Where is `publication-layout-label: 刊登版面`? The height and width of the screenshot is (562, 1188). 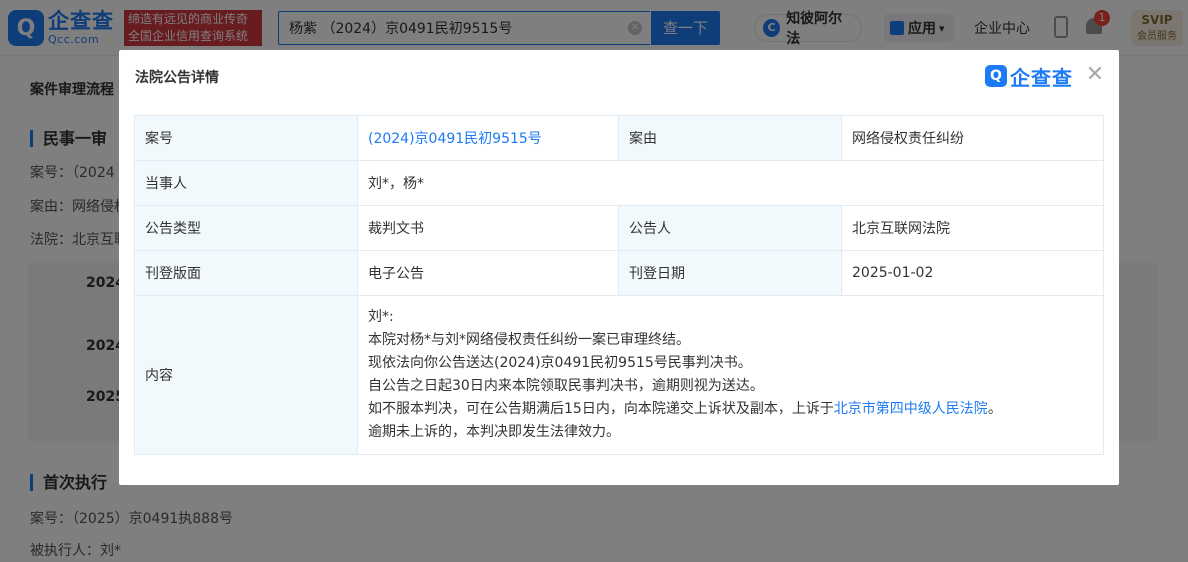
publication-layout-label: 刊登版面 is located at coordinates (246, 273).